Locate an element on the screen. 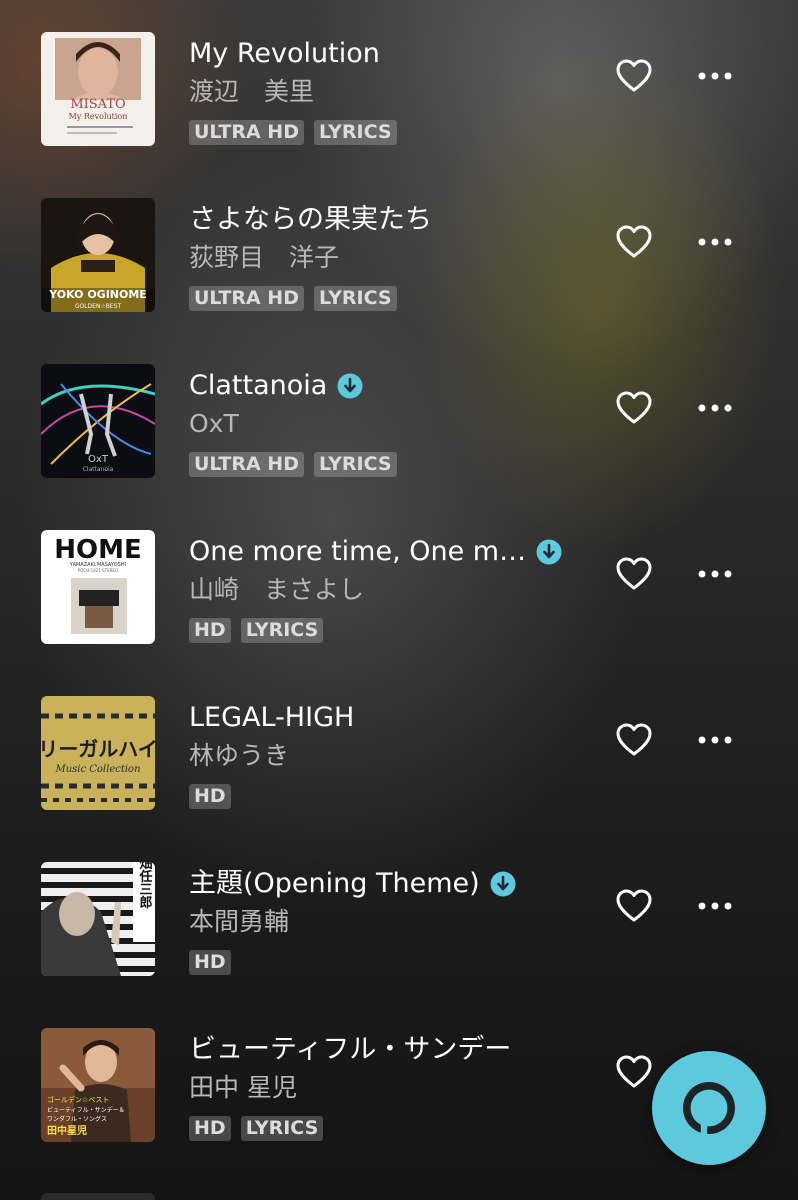 The image size is (798, 1200). art-text: POCH-1621 STEREO is located at coordinates (98, 570).